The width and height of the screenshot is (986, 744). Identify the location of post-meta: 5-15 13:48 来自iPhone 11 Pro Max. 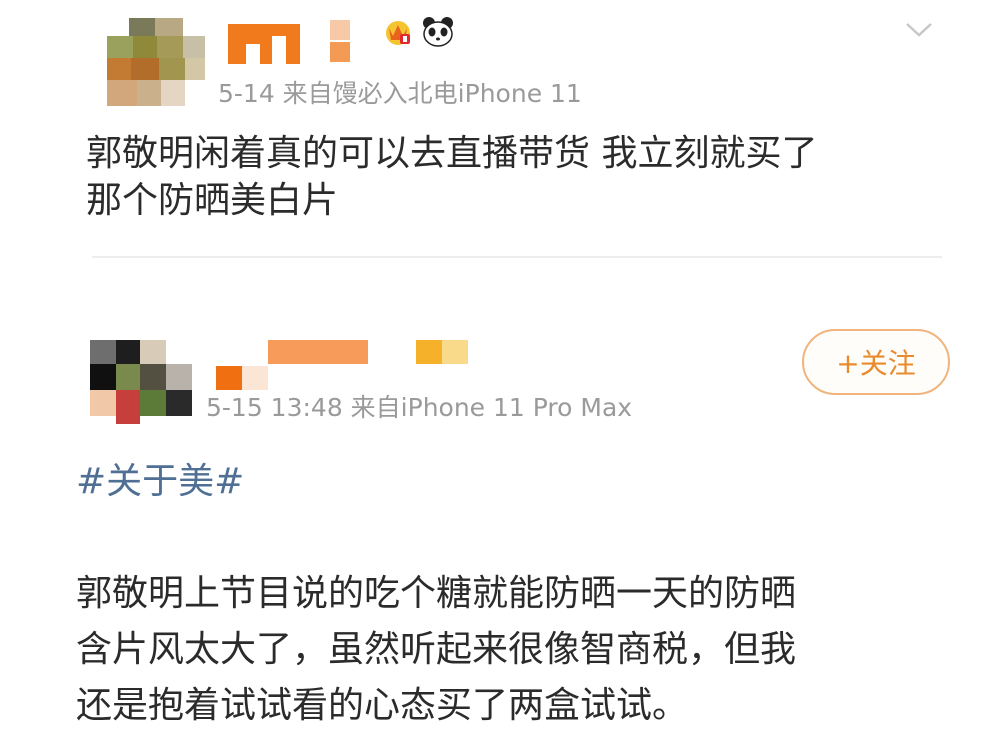
(419, 407).